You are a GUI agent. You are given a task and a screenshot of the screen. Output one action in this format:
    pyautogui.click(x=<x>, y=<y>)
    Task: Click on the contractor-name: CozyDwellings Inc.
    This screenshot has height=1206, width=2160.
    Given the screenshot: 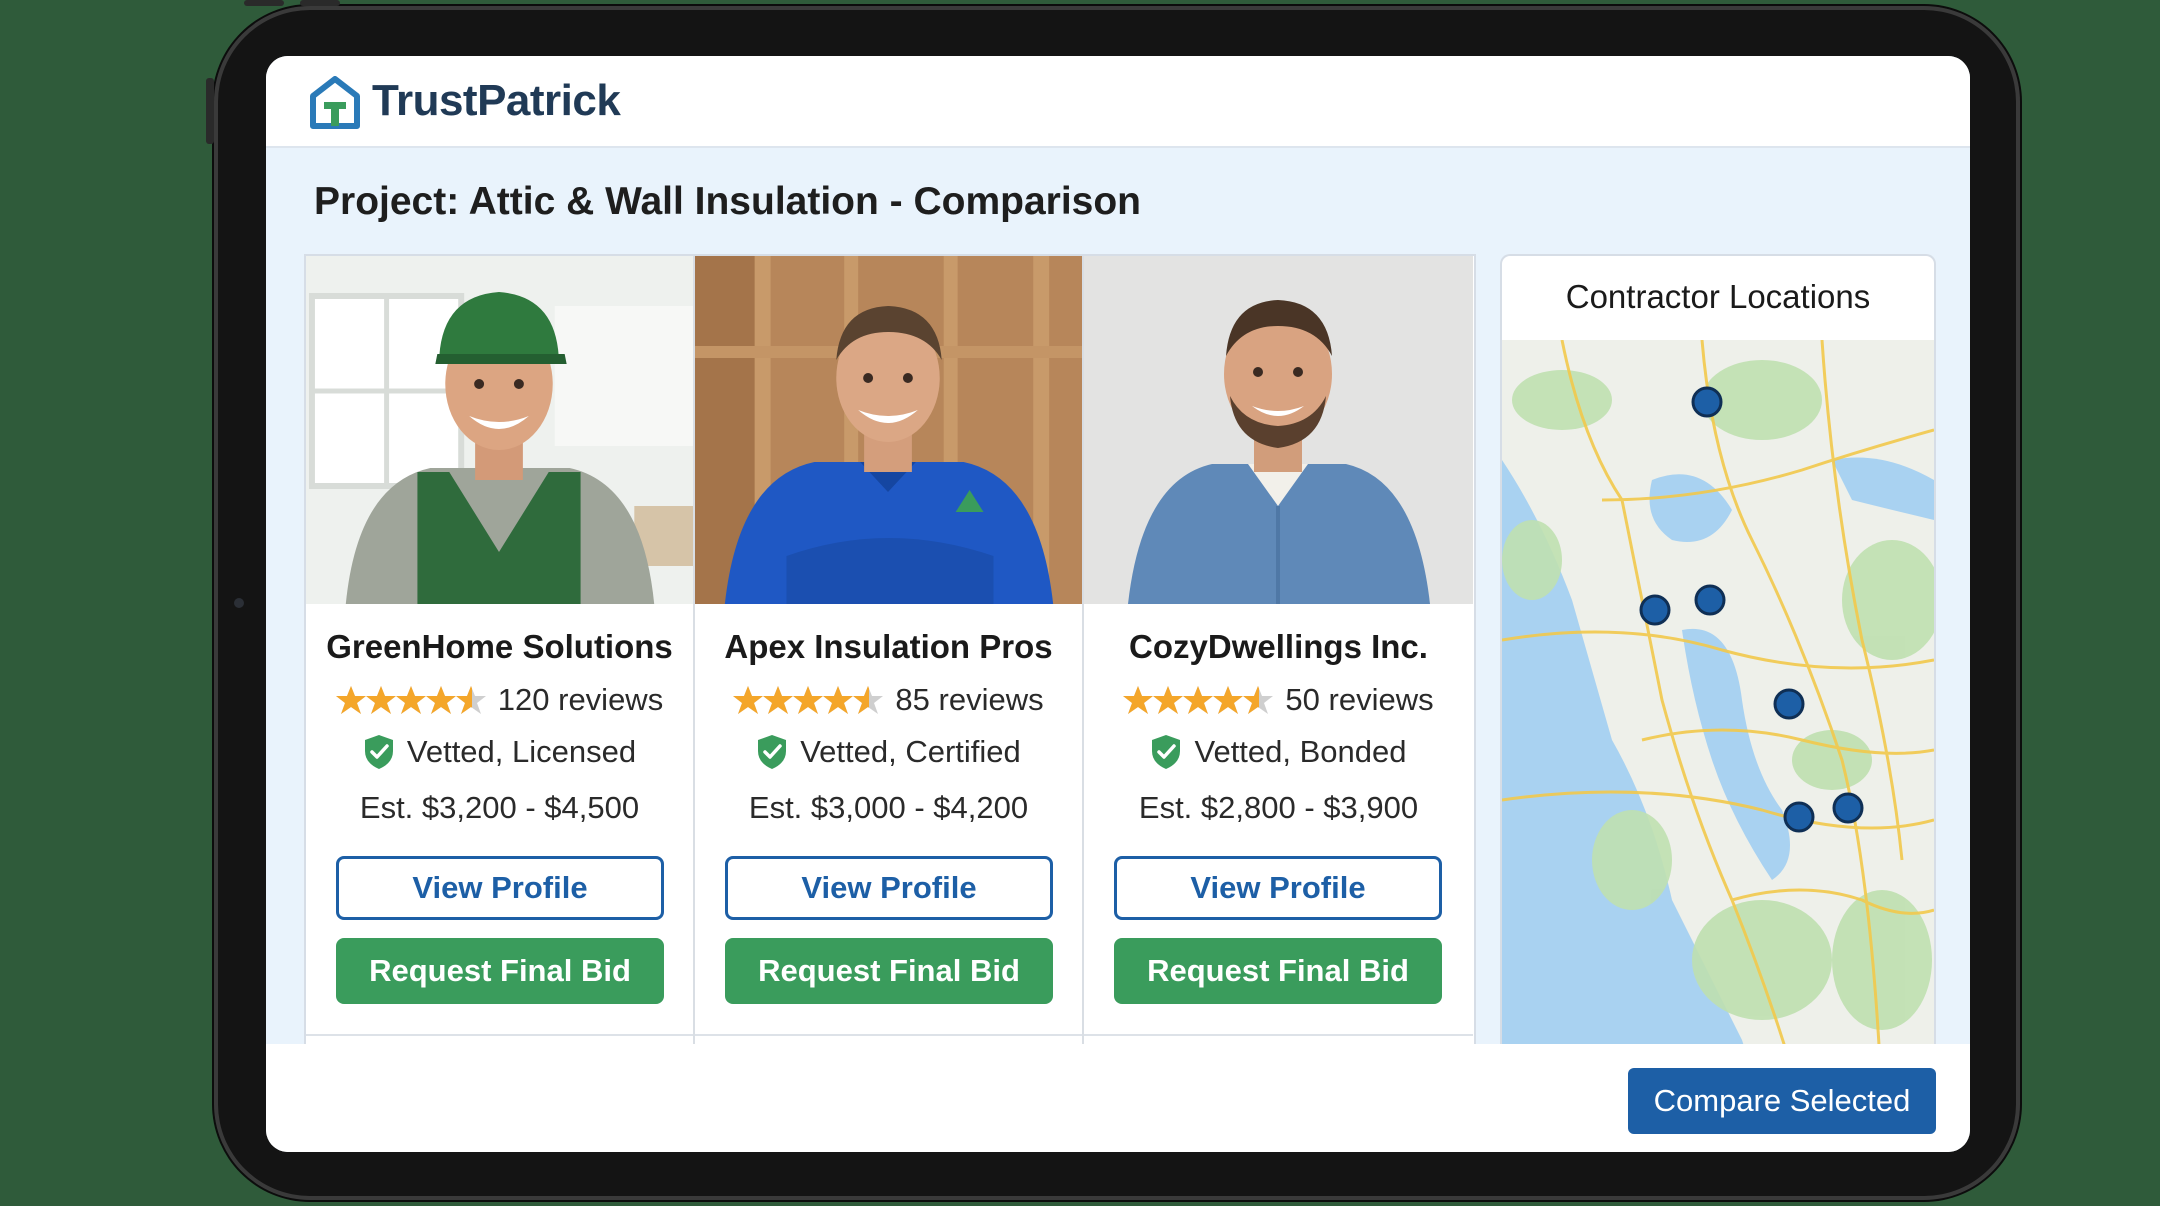 What is the action you would take?
    pyautogui.click(x=1278, y=646)
    